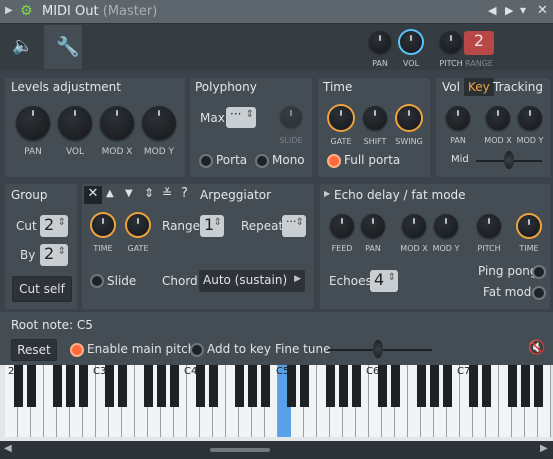  What do you see at coordinates (509, 10) in the screenshot?
I see `next-preset-icon: ▶` at bounding box center [509, 10].